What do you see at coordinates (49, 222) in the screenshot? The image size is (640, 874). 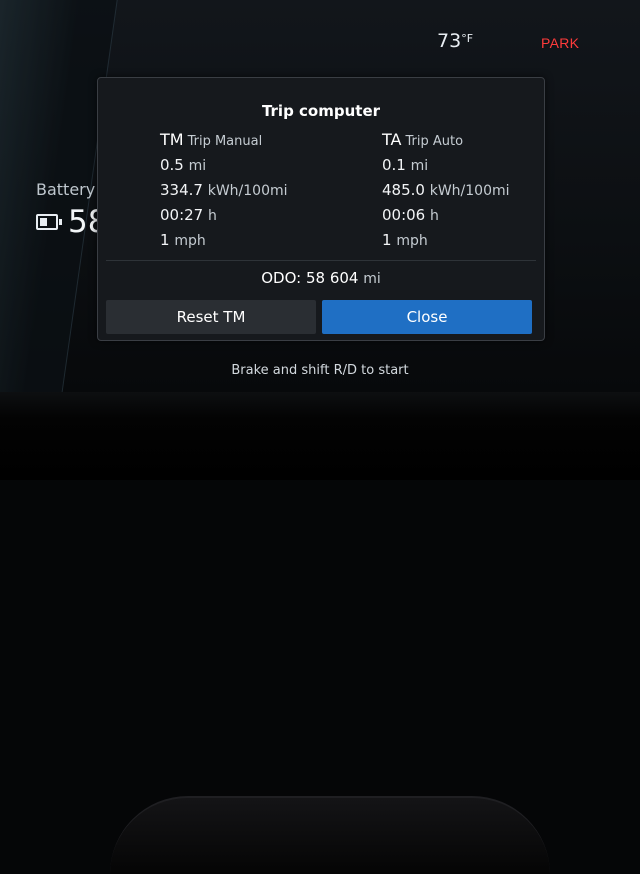 I see `battery-icon` at bounding box center [49, 222].